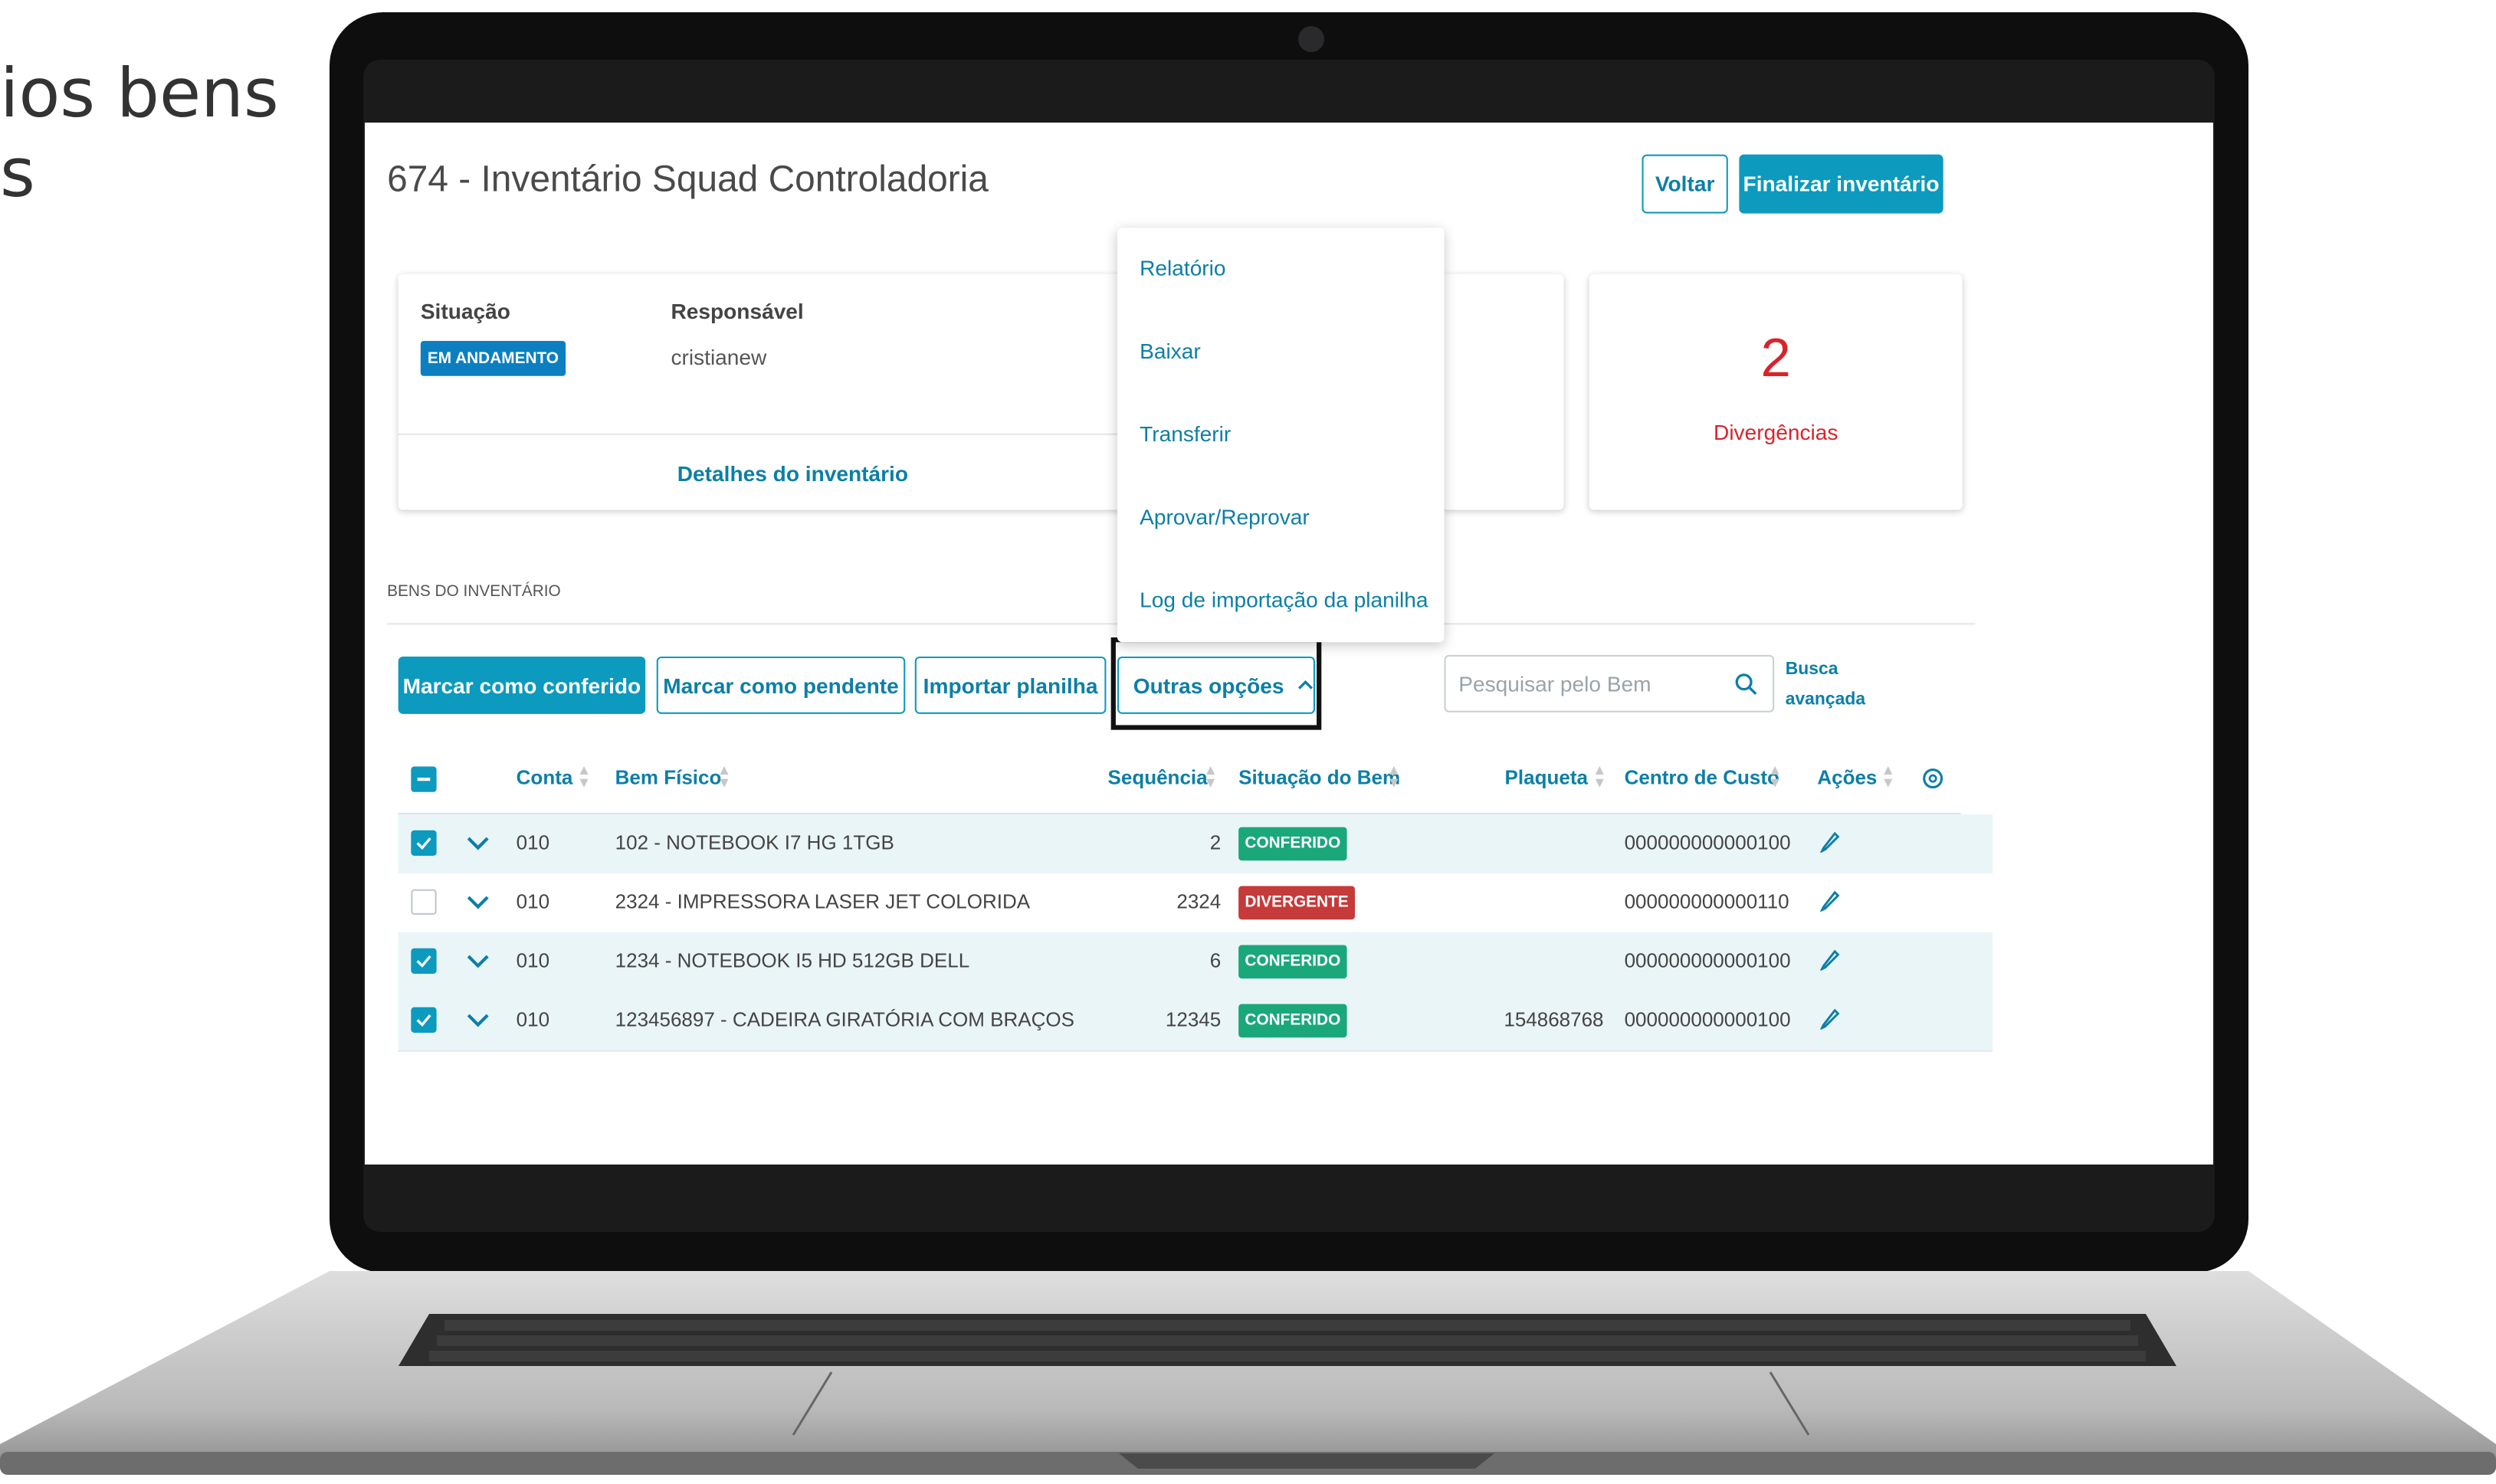  What do you see at coordinates (1847, 777) in the screenshot?
I see `column-acoes: Ações` at bounding box center [1847, 777].